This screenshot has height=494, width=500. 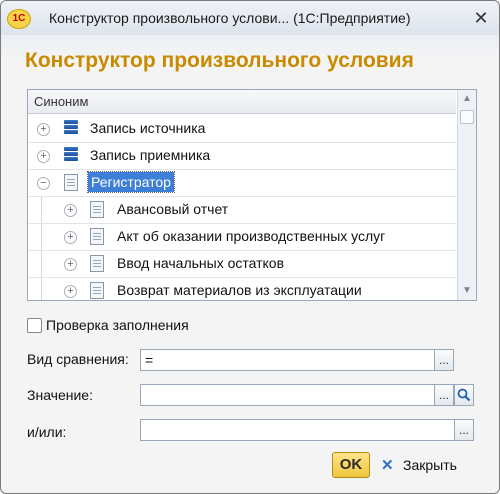 I want to click on tree-row-label: Возврат материалов из эксплуатации, so click(x=239, y=290).